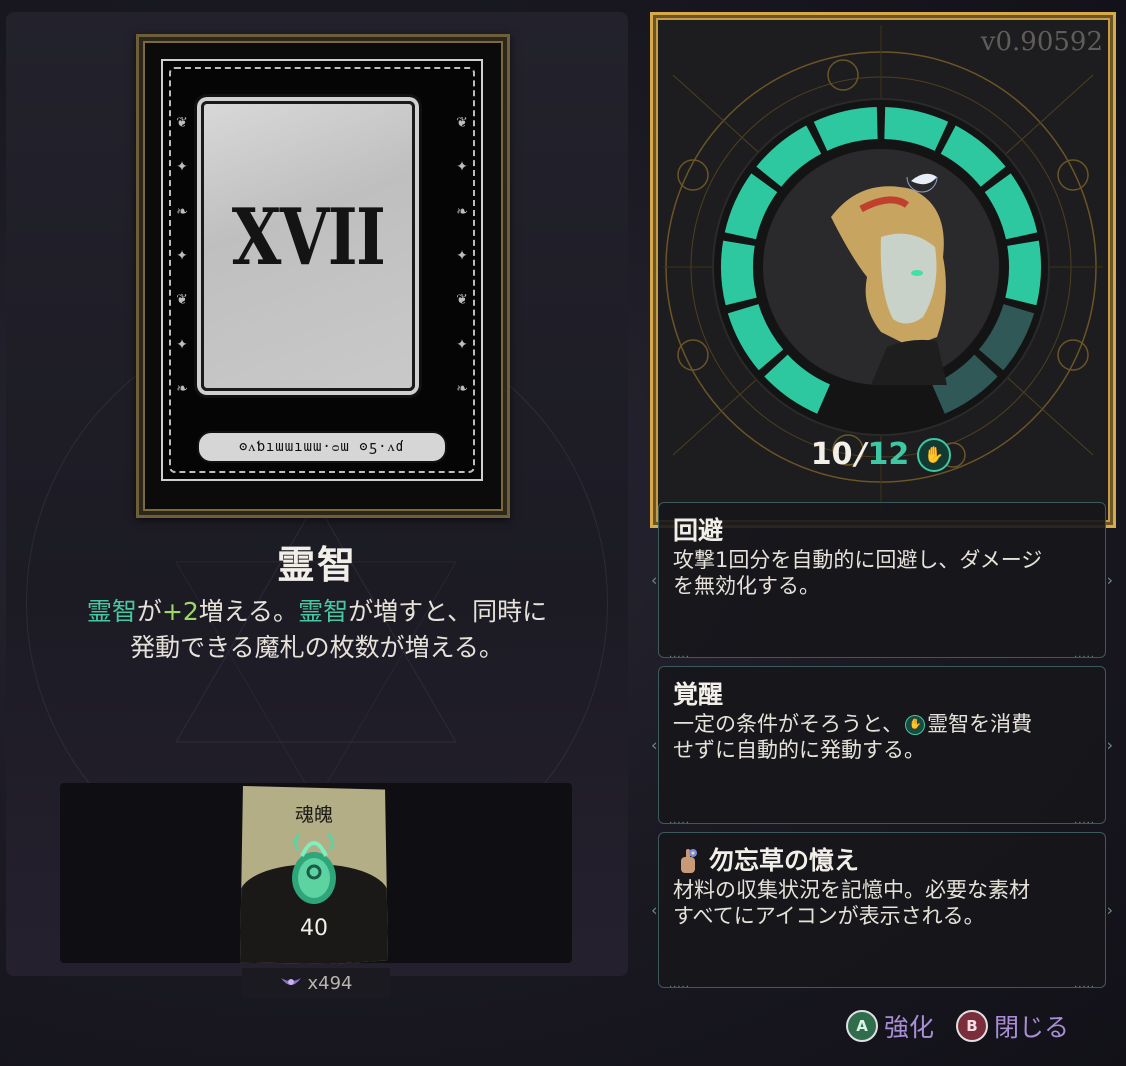  Describe the element at coordinates (330, 983) in the screenshot. I see `owned-psyche-count: x494` at that location.